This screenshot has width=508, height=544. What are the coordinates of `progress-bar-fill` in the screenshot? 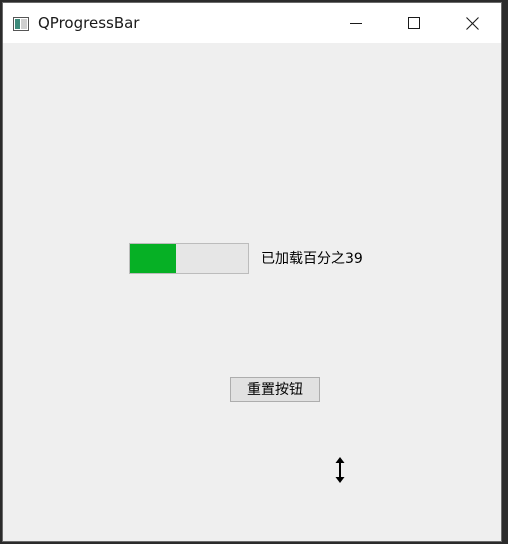 It's located at (153, 258).